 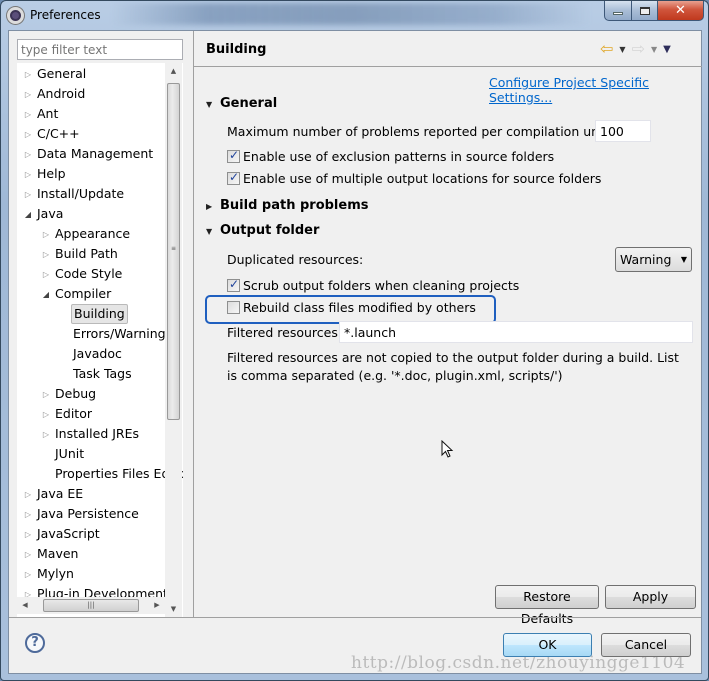 I want to click on exclusion-patterns-checkbox, so click(x=233, y=155).